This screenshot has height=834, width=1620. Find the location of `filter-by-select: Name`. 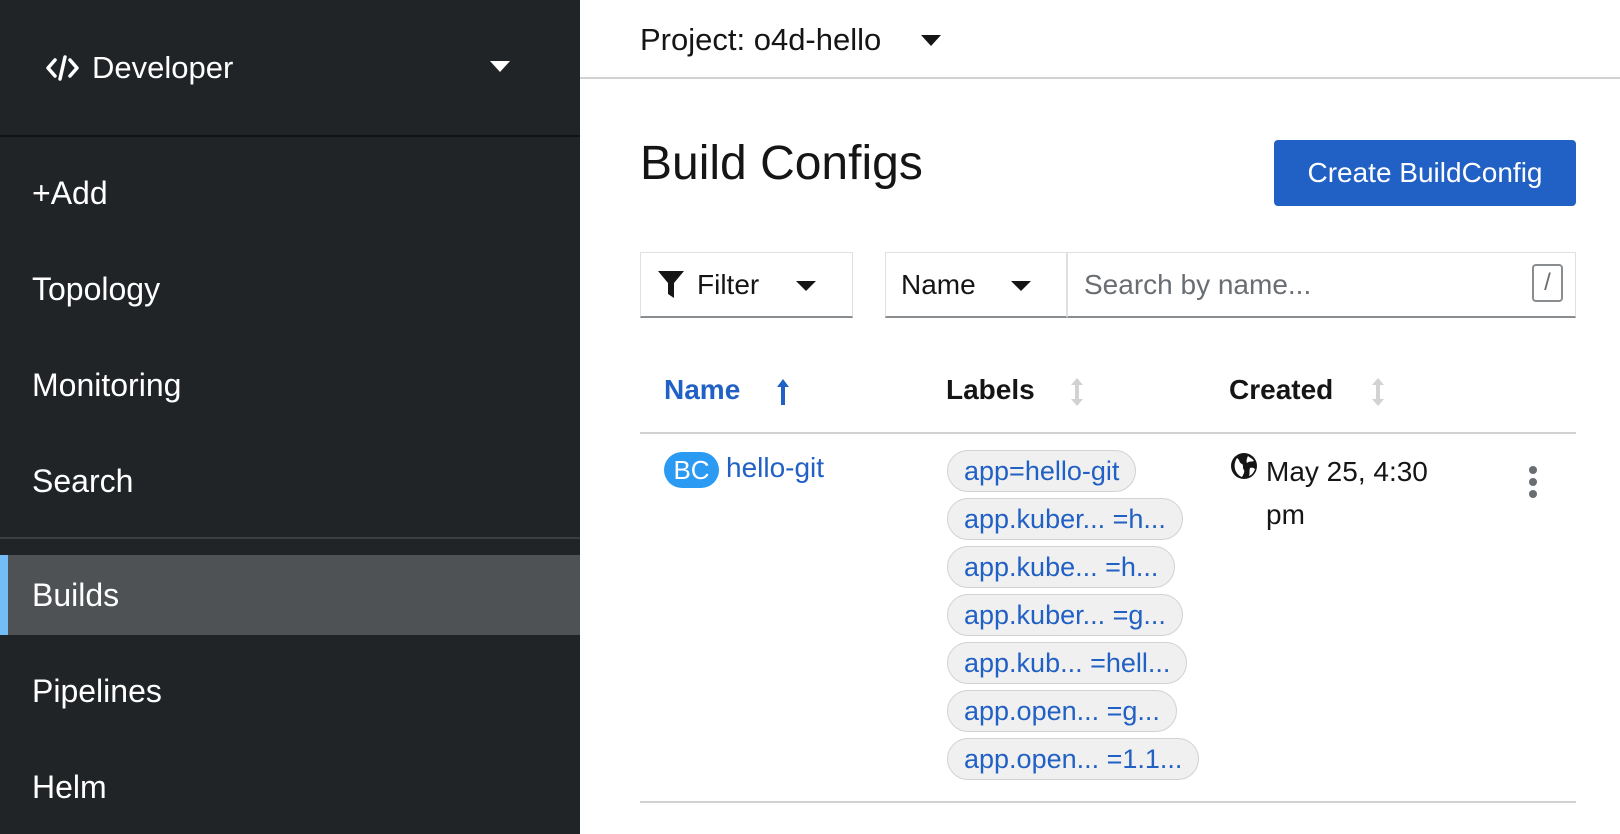

filter-by-select: Name is located at coordinates (976, 285).